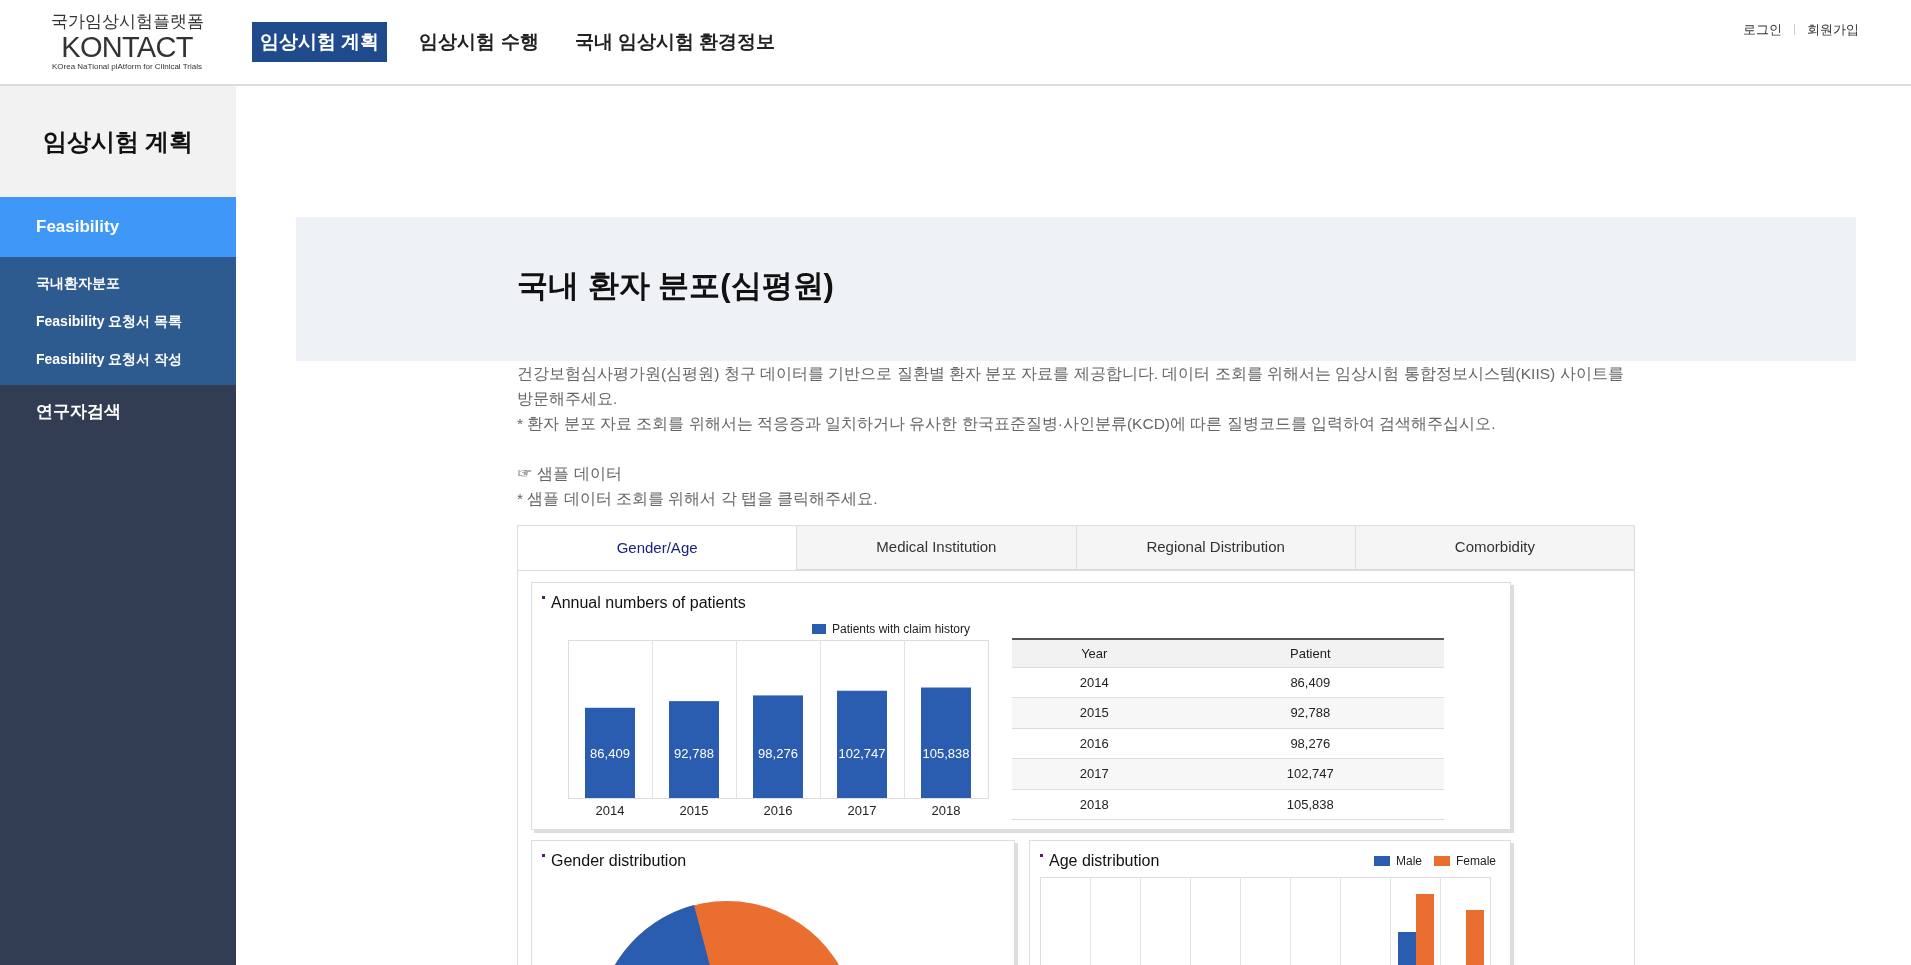 This screenshot has width=1911, height=965. I want to click on tab: Regional Distribution, so click(1216, 548).